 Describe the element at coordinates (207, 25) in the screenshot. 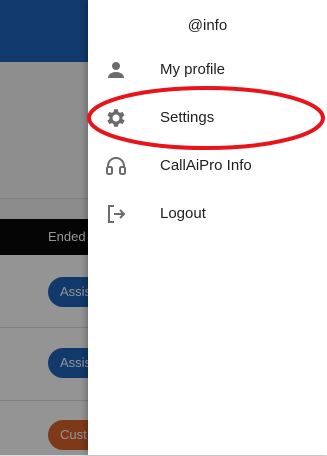

I see `drawer-username: @info` at that location.